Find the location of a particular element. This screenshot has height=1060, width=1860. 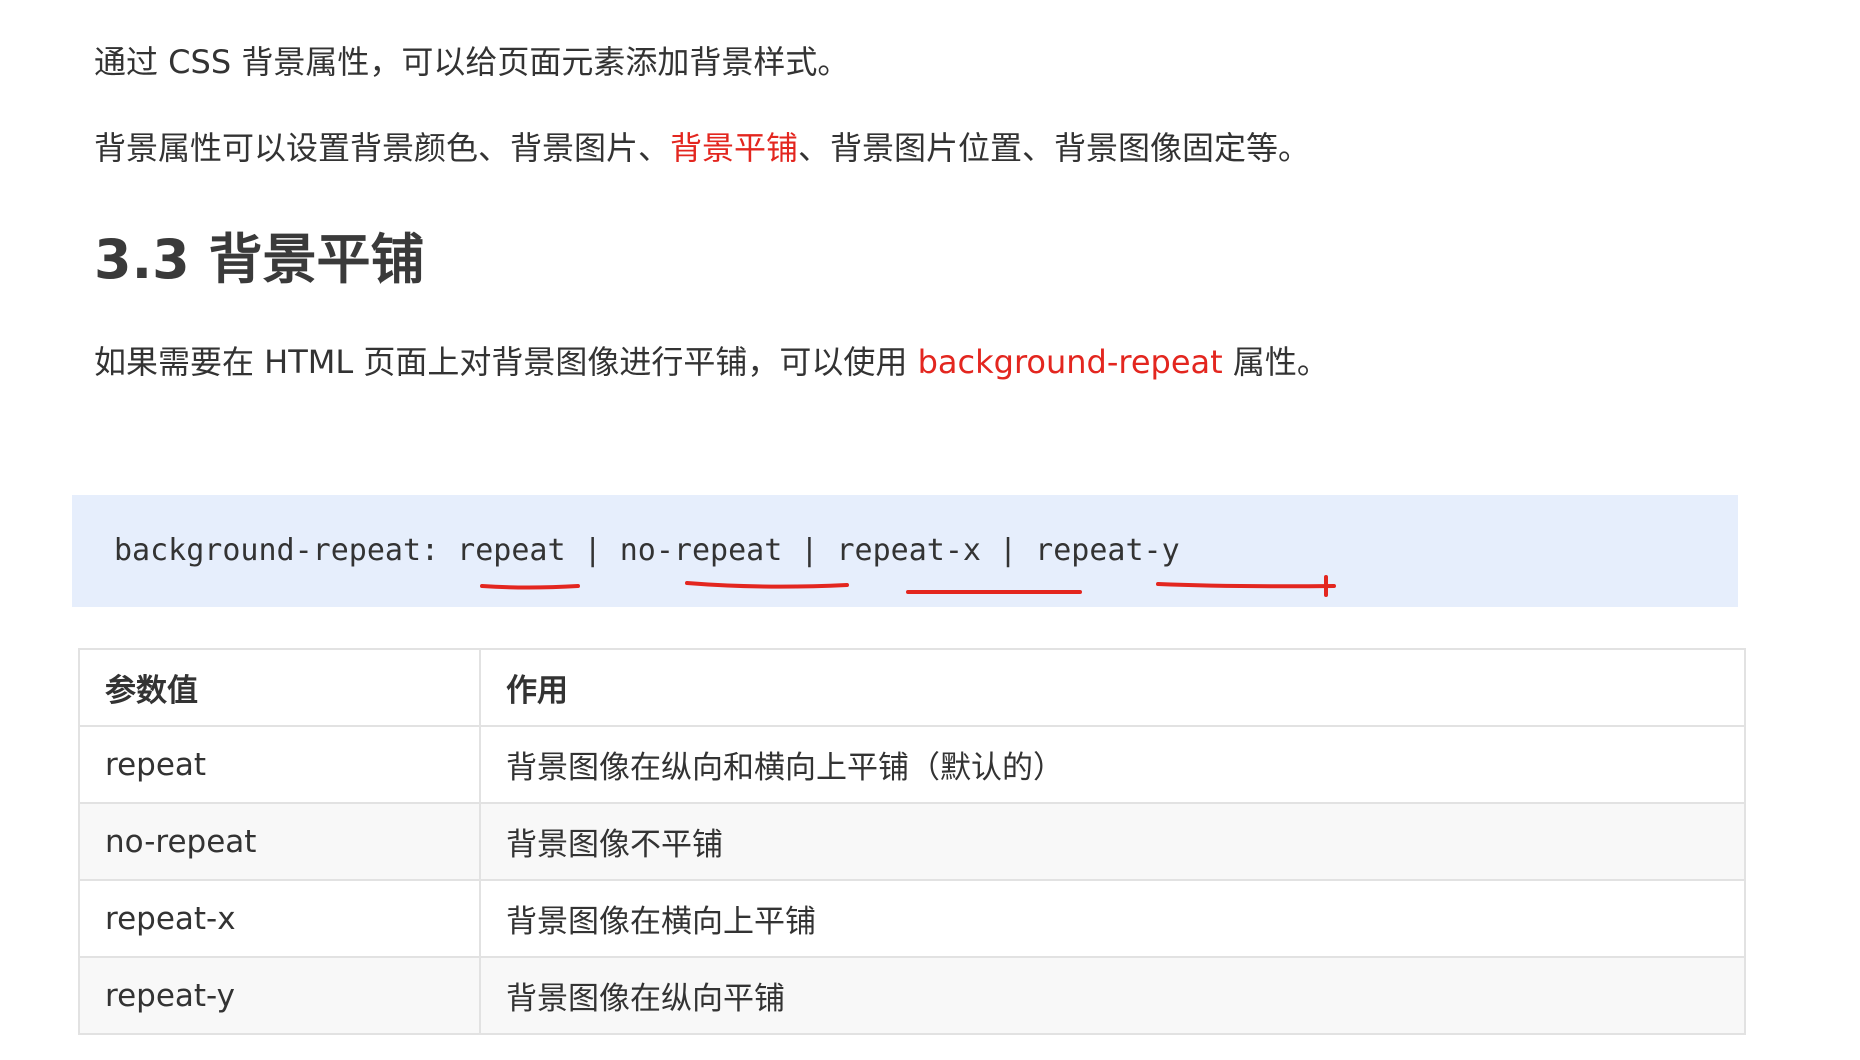

param-effect-cell: 背景图像在横向上平铺 is located at coordinates (1112, 918).